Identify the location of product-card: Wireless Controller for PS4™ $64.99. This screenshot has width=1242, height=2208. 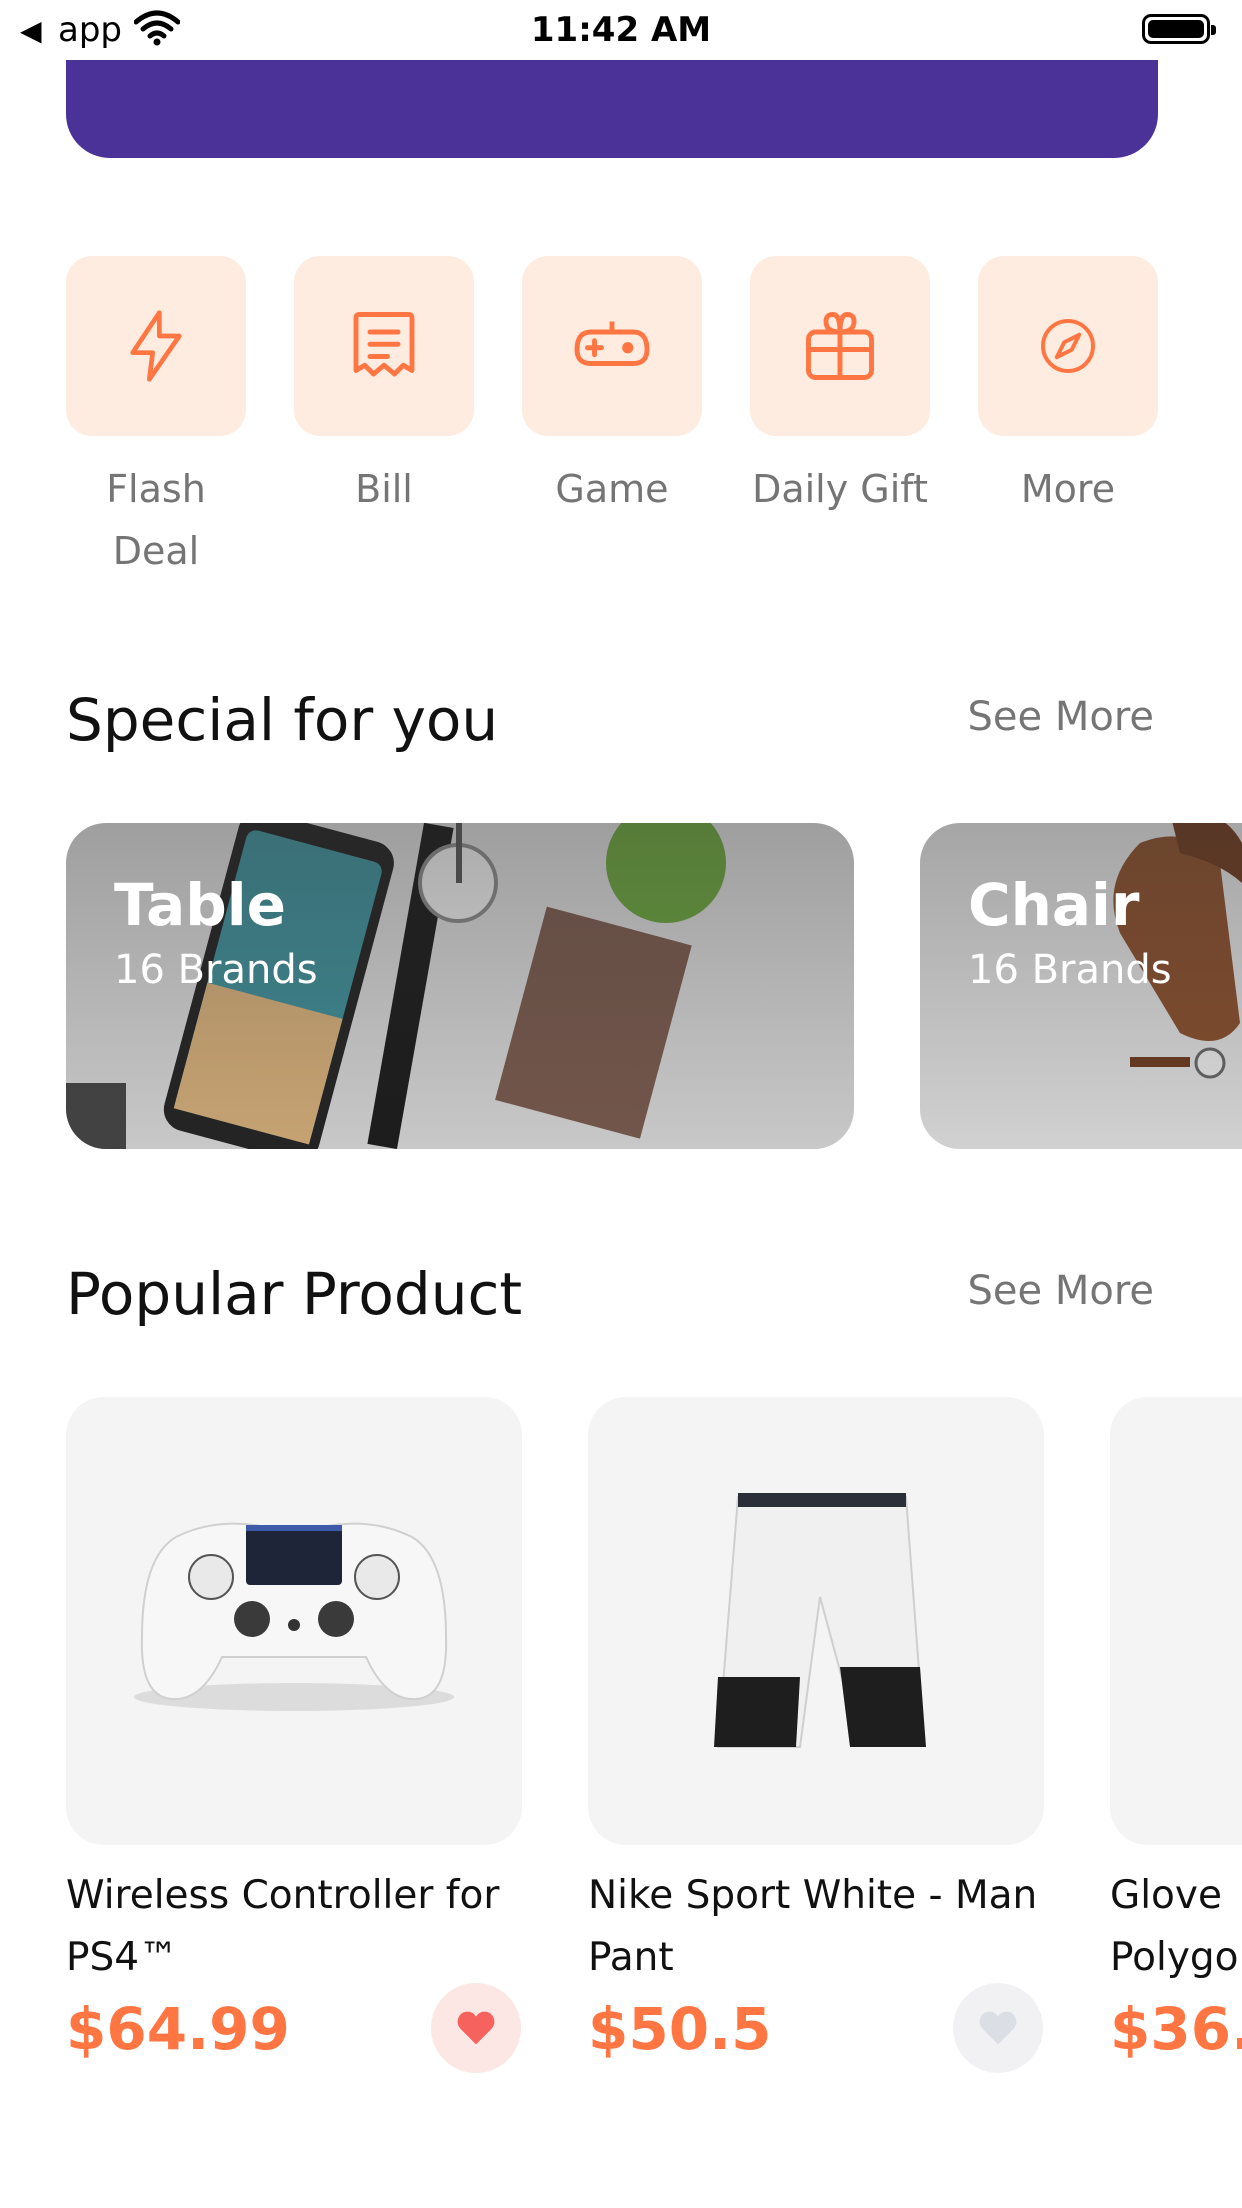
(294, 1735).